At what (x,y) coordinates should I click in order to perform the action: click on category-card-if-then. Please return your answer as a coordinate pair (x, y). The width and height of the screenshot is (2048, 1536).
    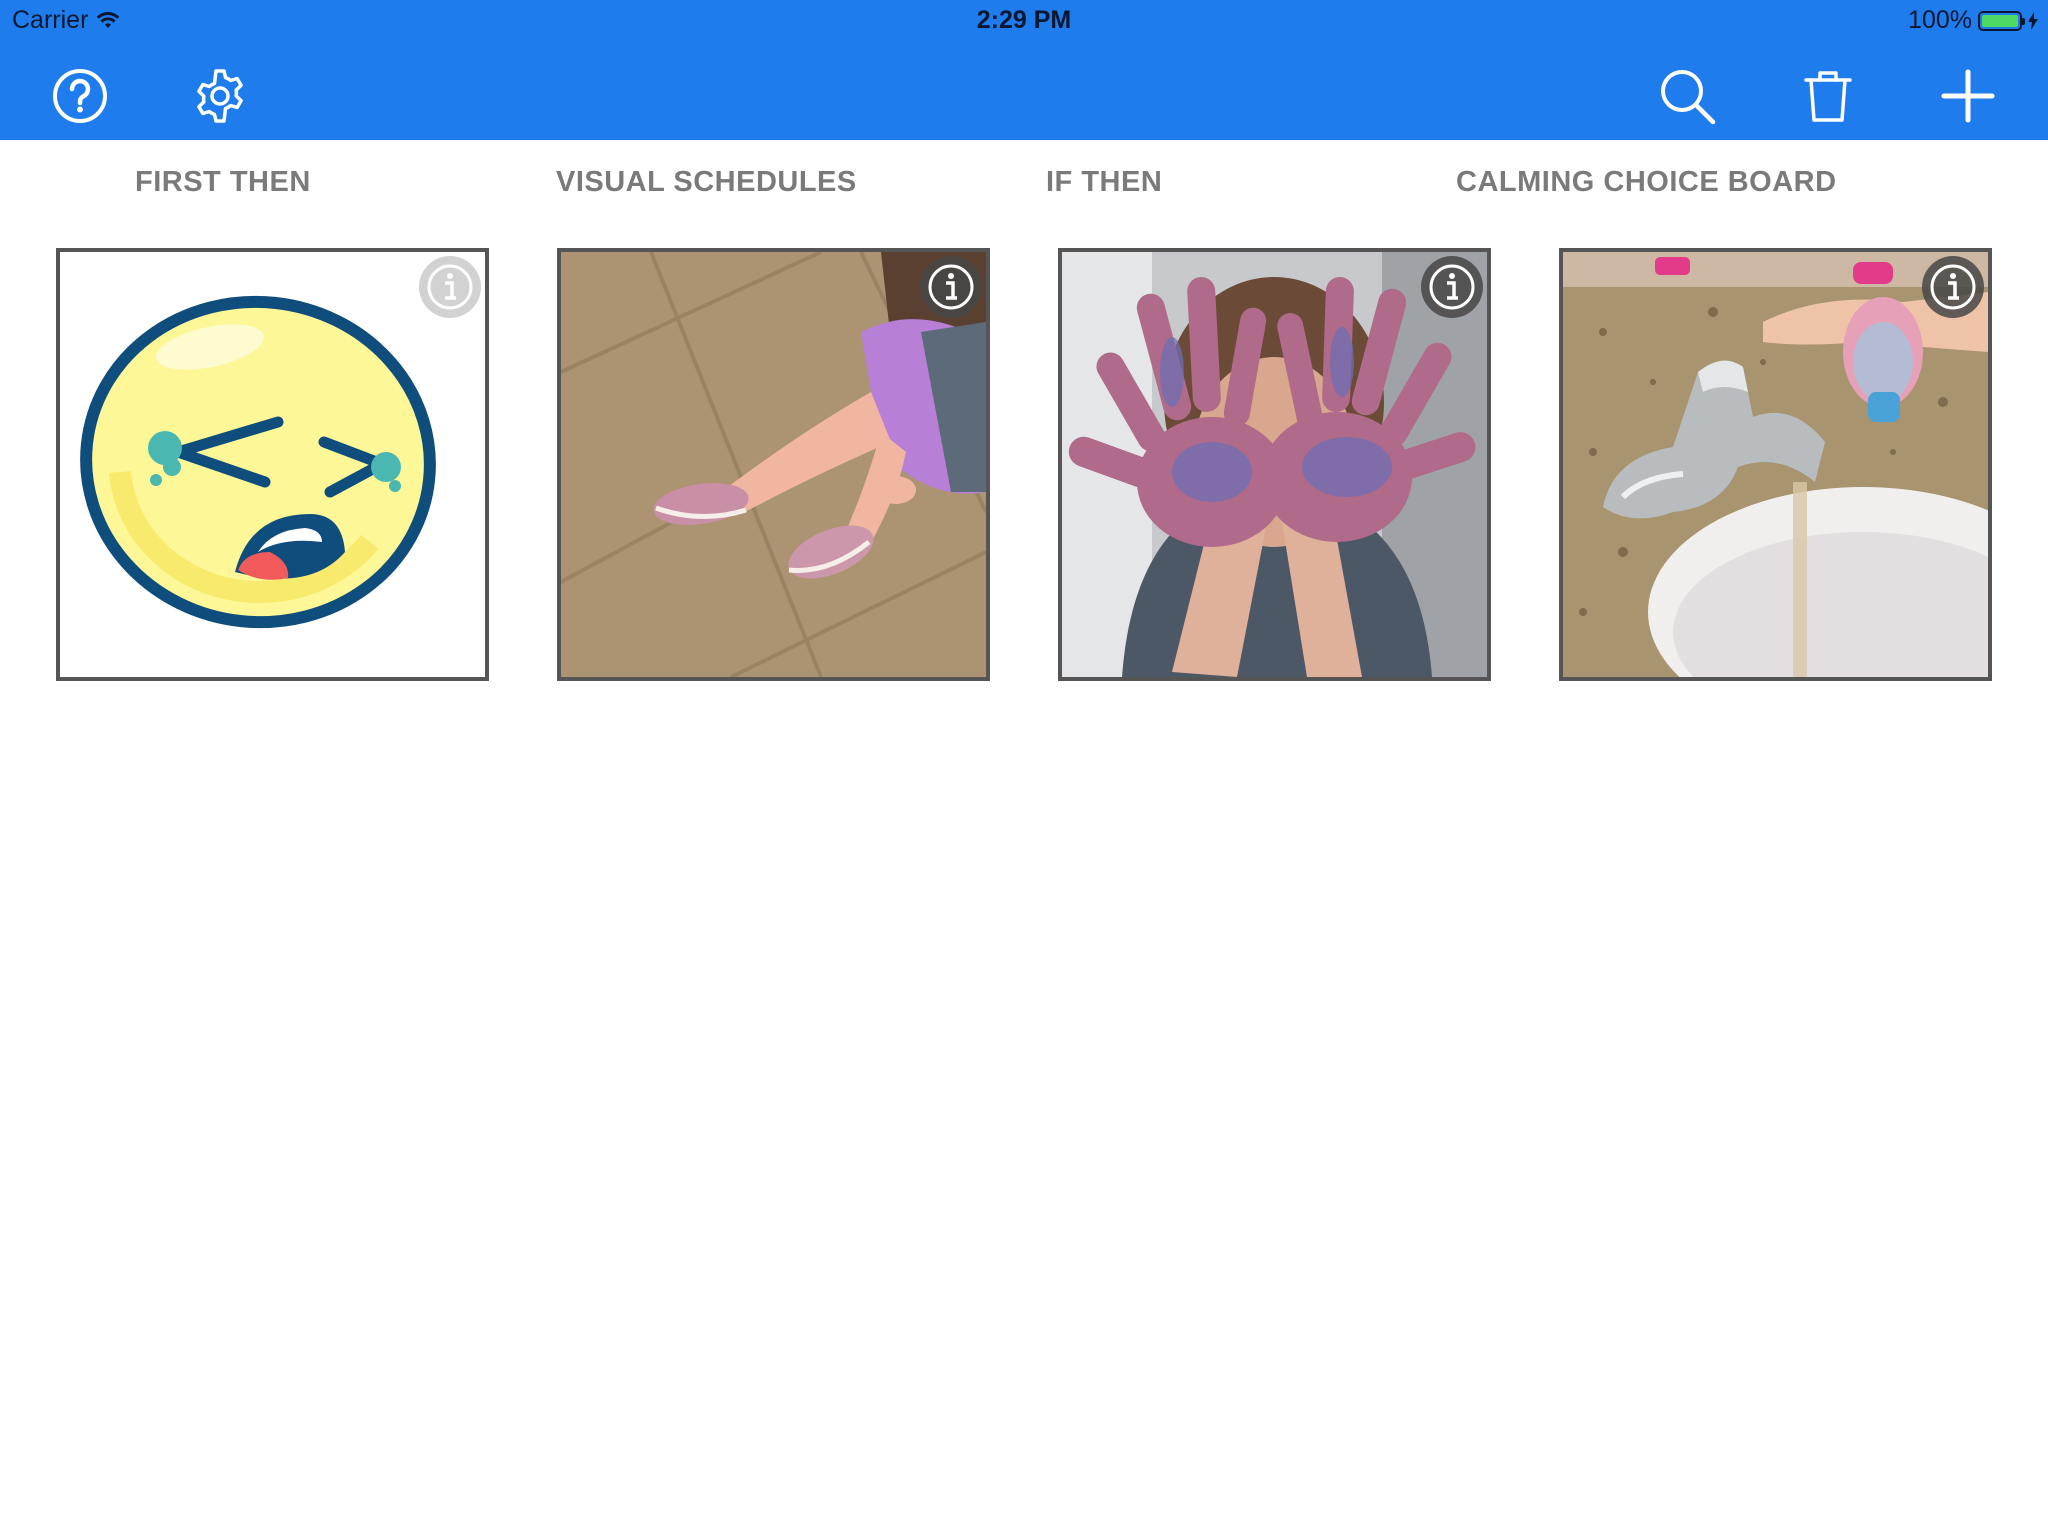
    Looking at the image, I should click on (1274, 464).